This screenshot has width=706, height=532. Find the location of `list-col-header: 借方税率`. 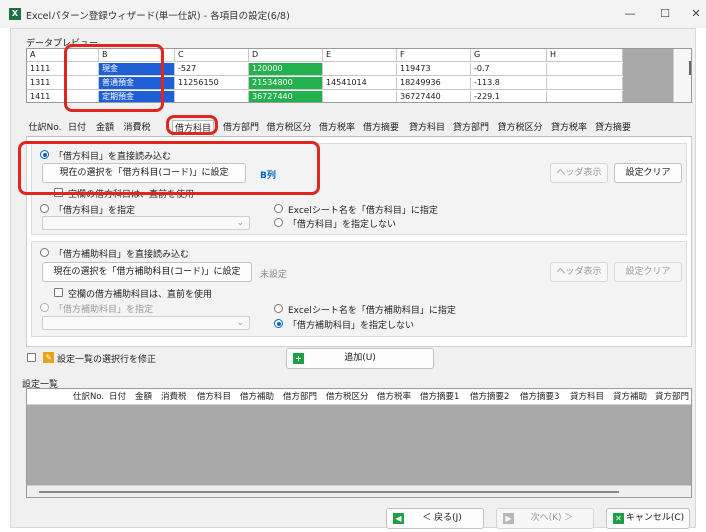

list-col-header: 借方税率 is located at coordinates (394, 397).